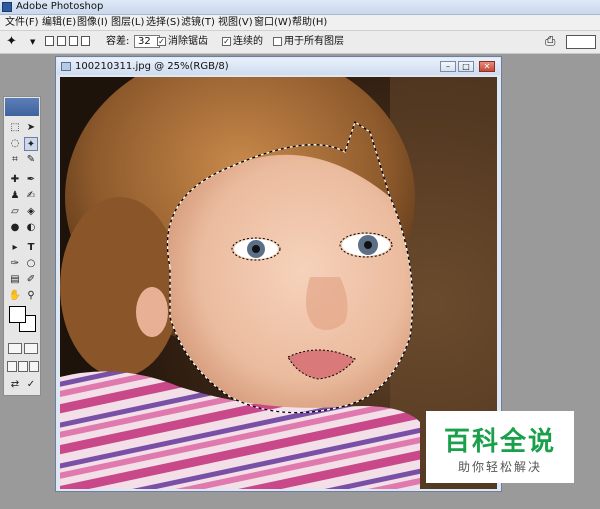 Image resolution: width=600 pixels, height=509 pixels. What do you see at coordinates (226, 41) in the screenshot?
I see `contiguous-checkbox: ✓` at bounding box center [226, 41].